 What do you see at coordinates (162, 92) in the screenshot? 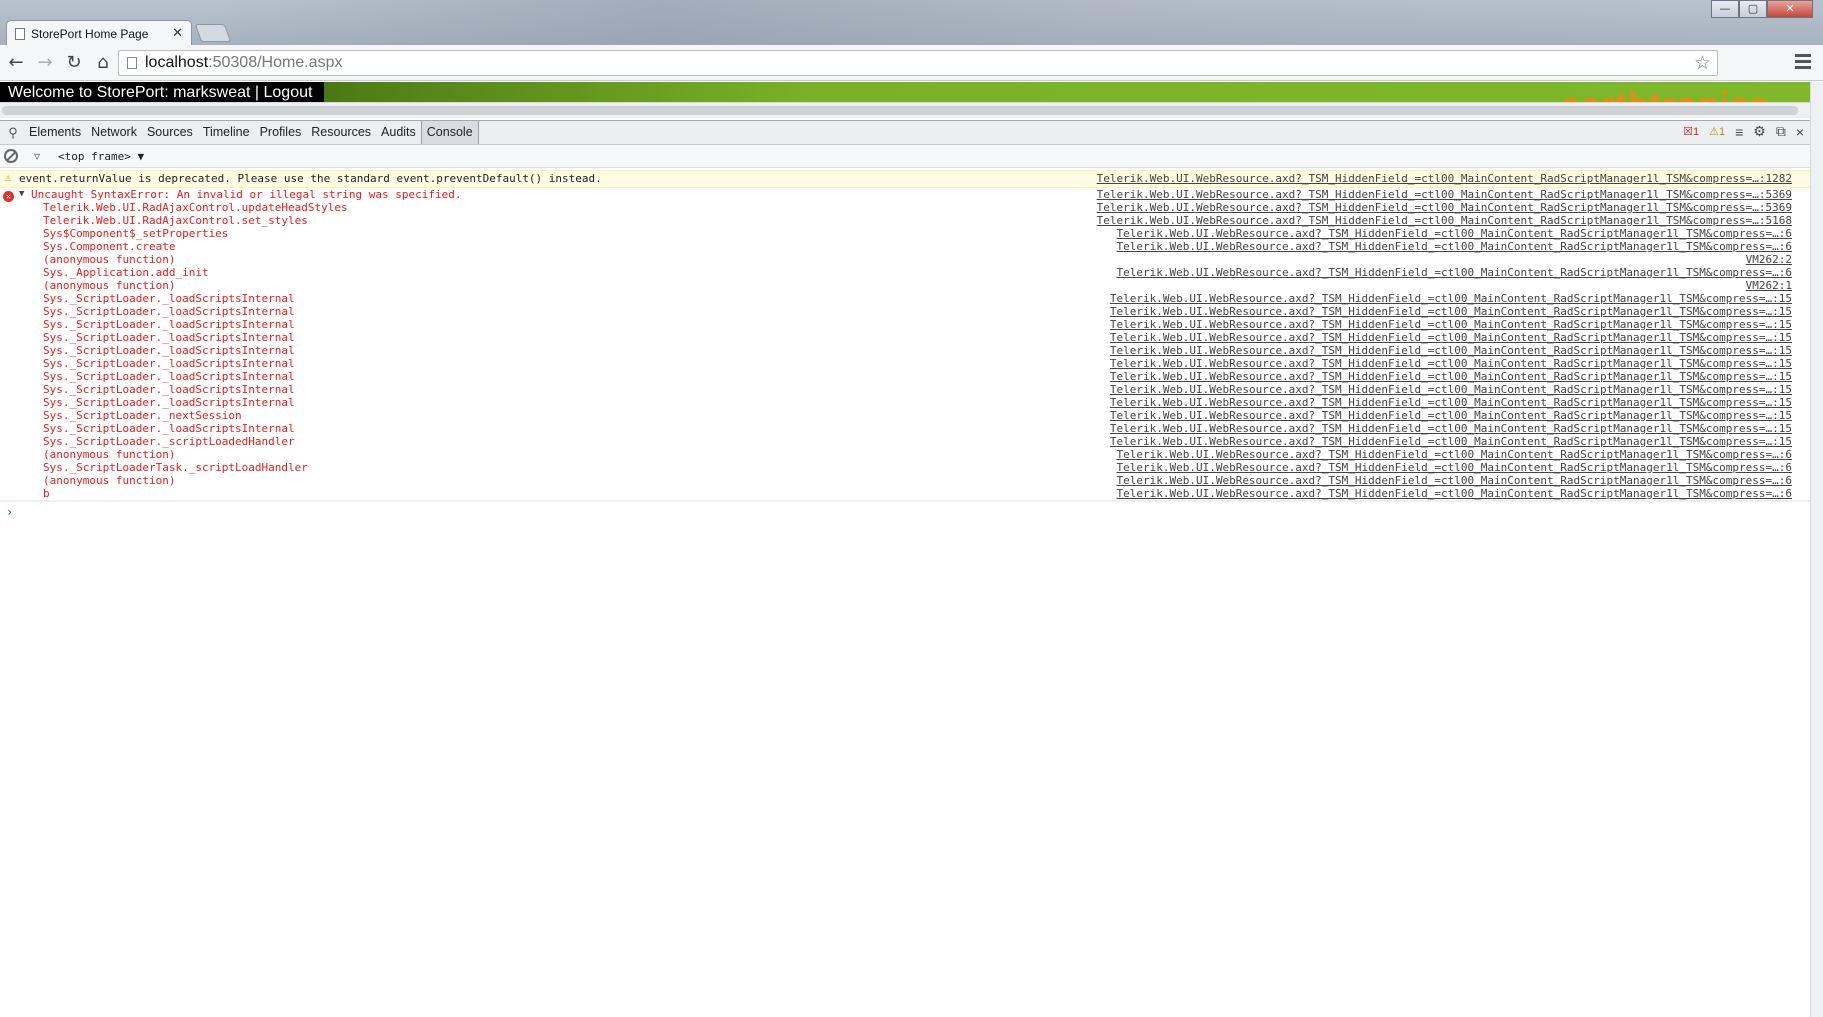
I see `welcome-text: Welcome to StorePort: marksweat | Logout` at bounding box center [162, 92].